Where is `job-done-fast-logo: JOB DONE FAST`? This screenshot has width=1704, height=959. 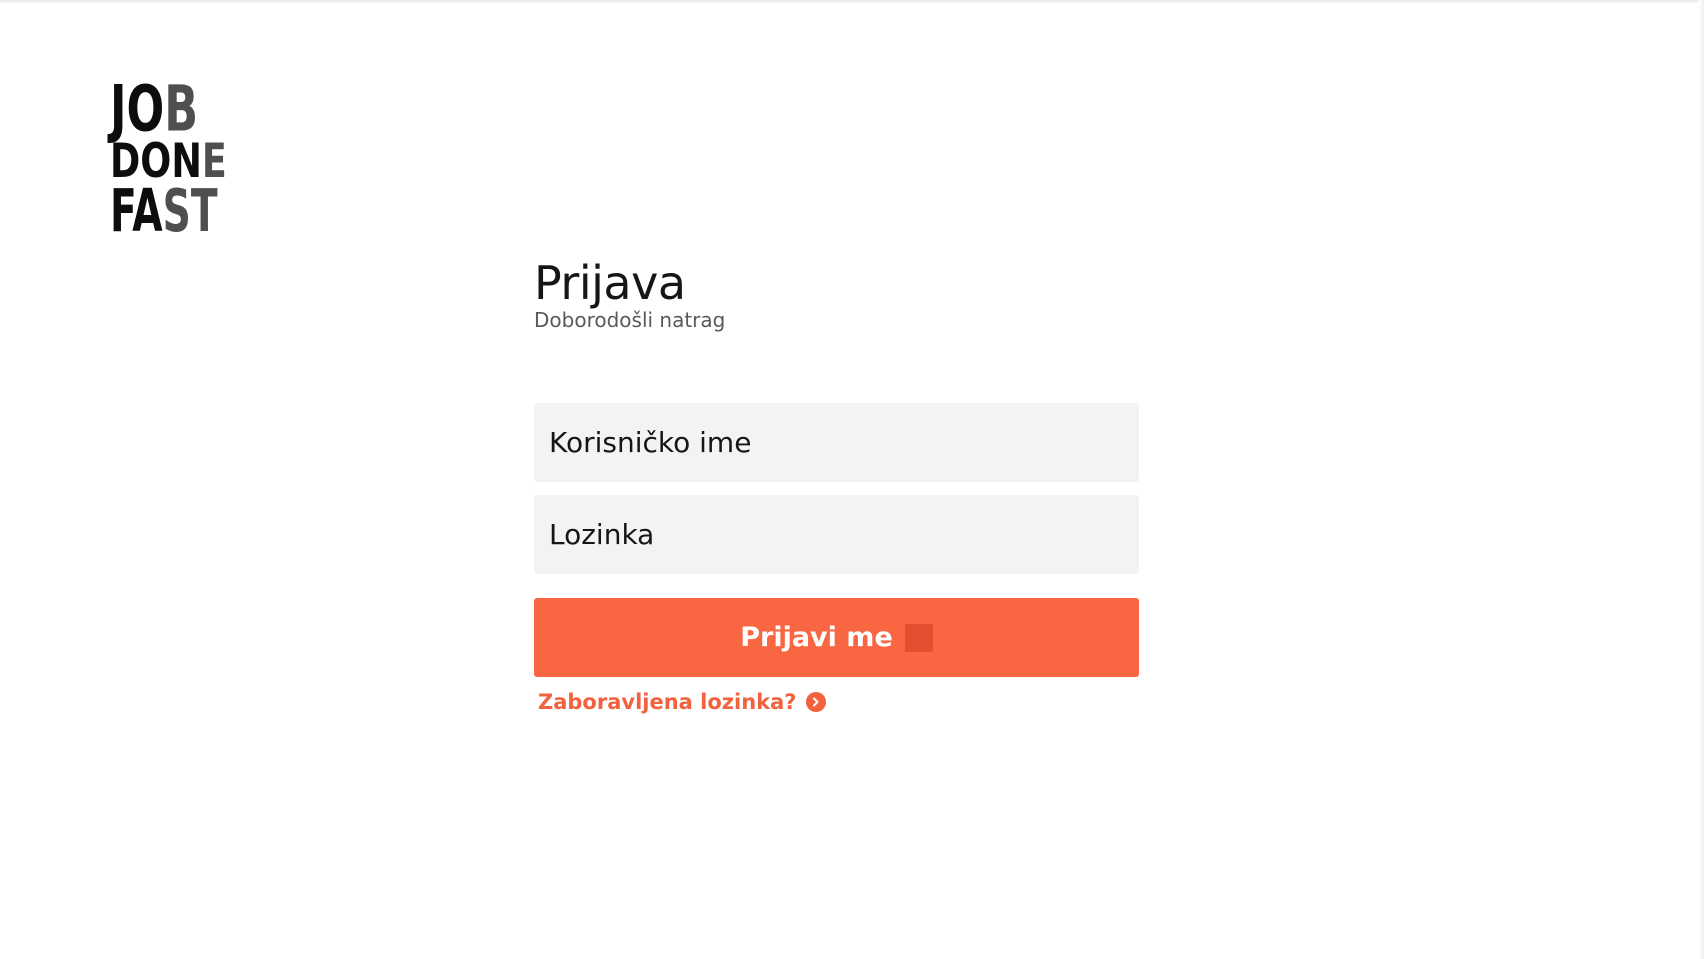
job-done-fast-logo: JOB DONE FAST is located at coordinates (185, 159).